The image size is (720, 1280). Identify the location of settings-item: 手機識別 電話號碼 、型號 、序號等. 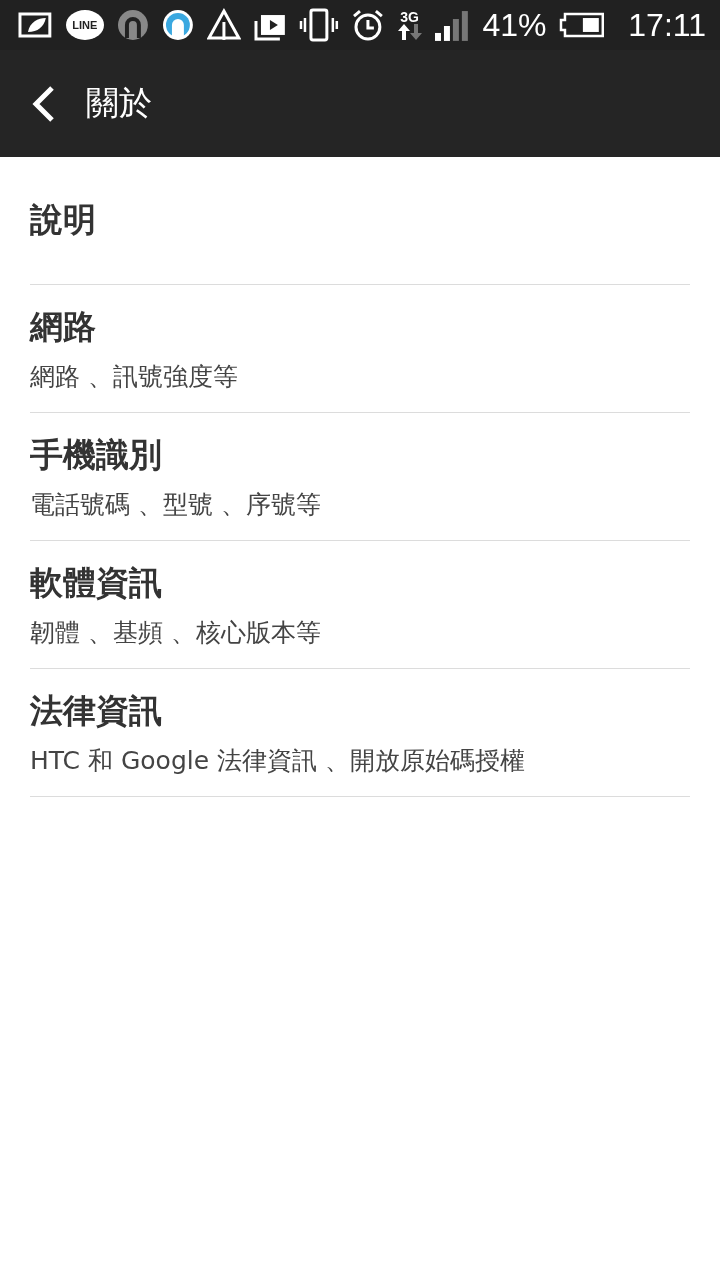
(360, 477).